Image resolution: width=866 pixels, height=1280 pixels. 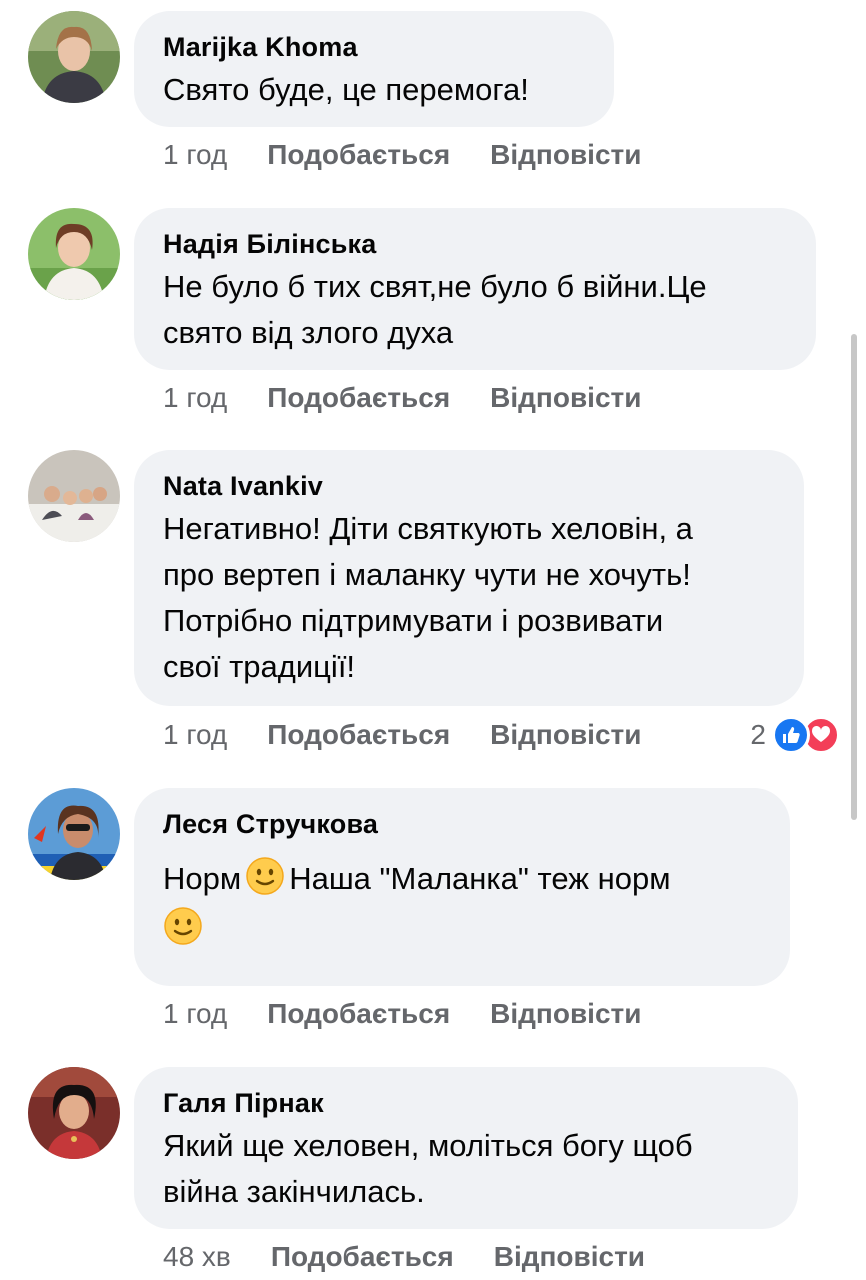 I want to click on reactions-summary: 2, so click(x=795, y=735).